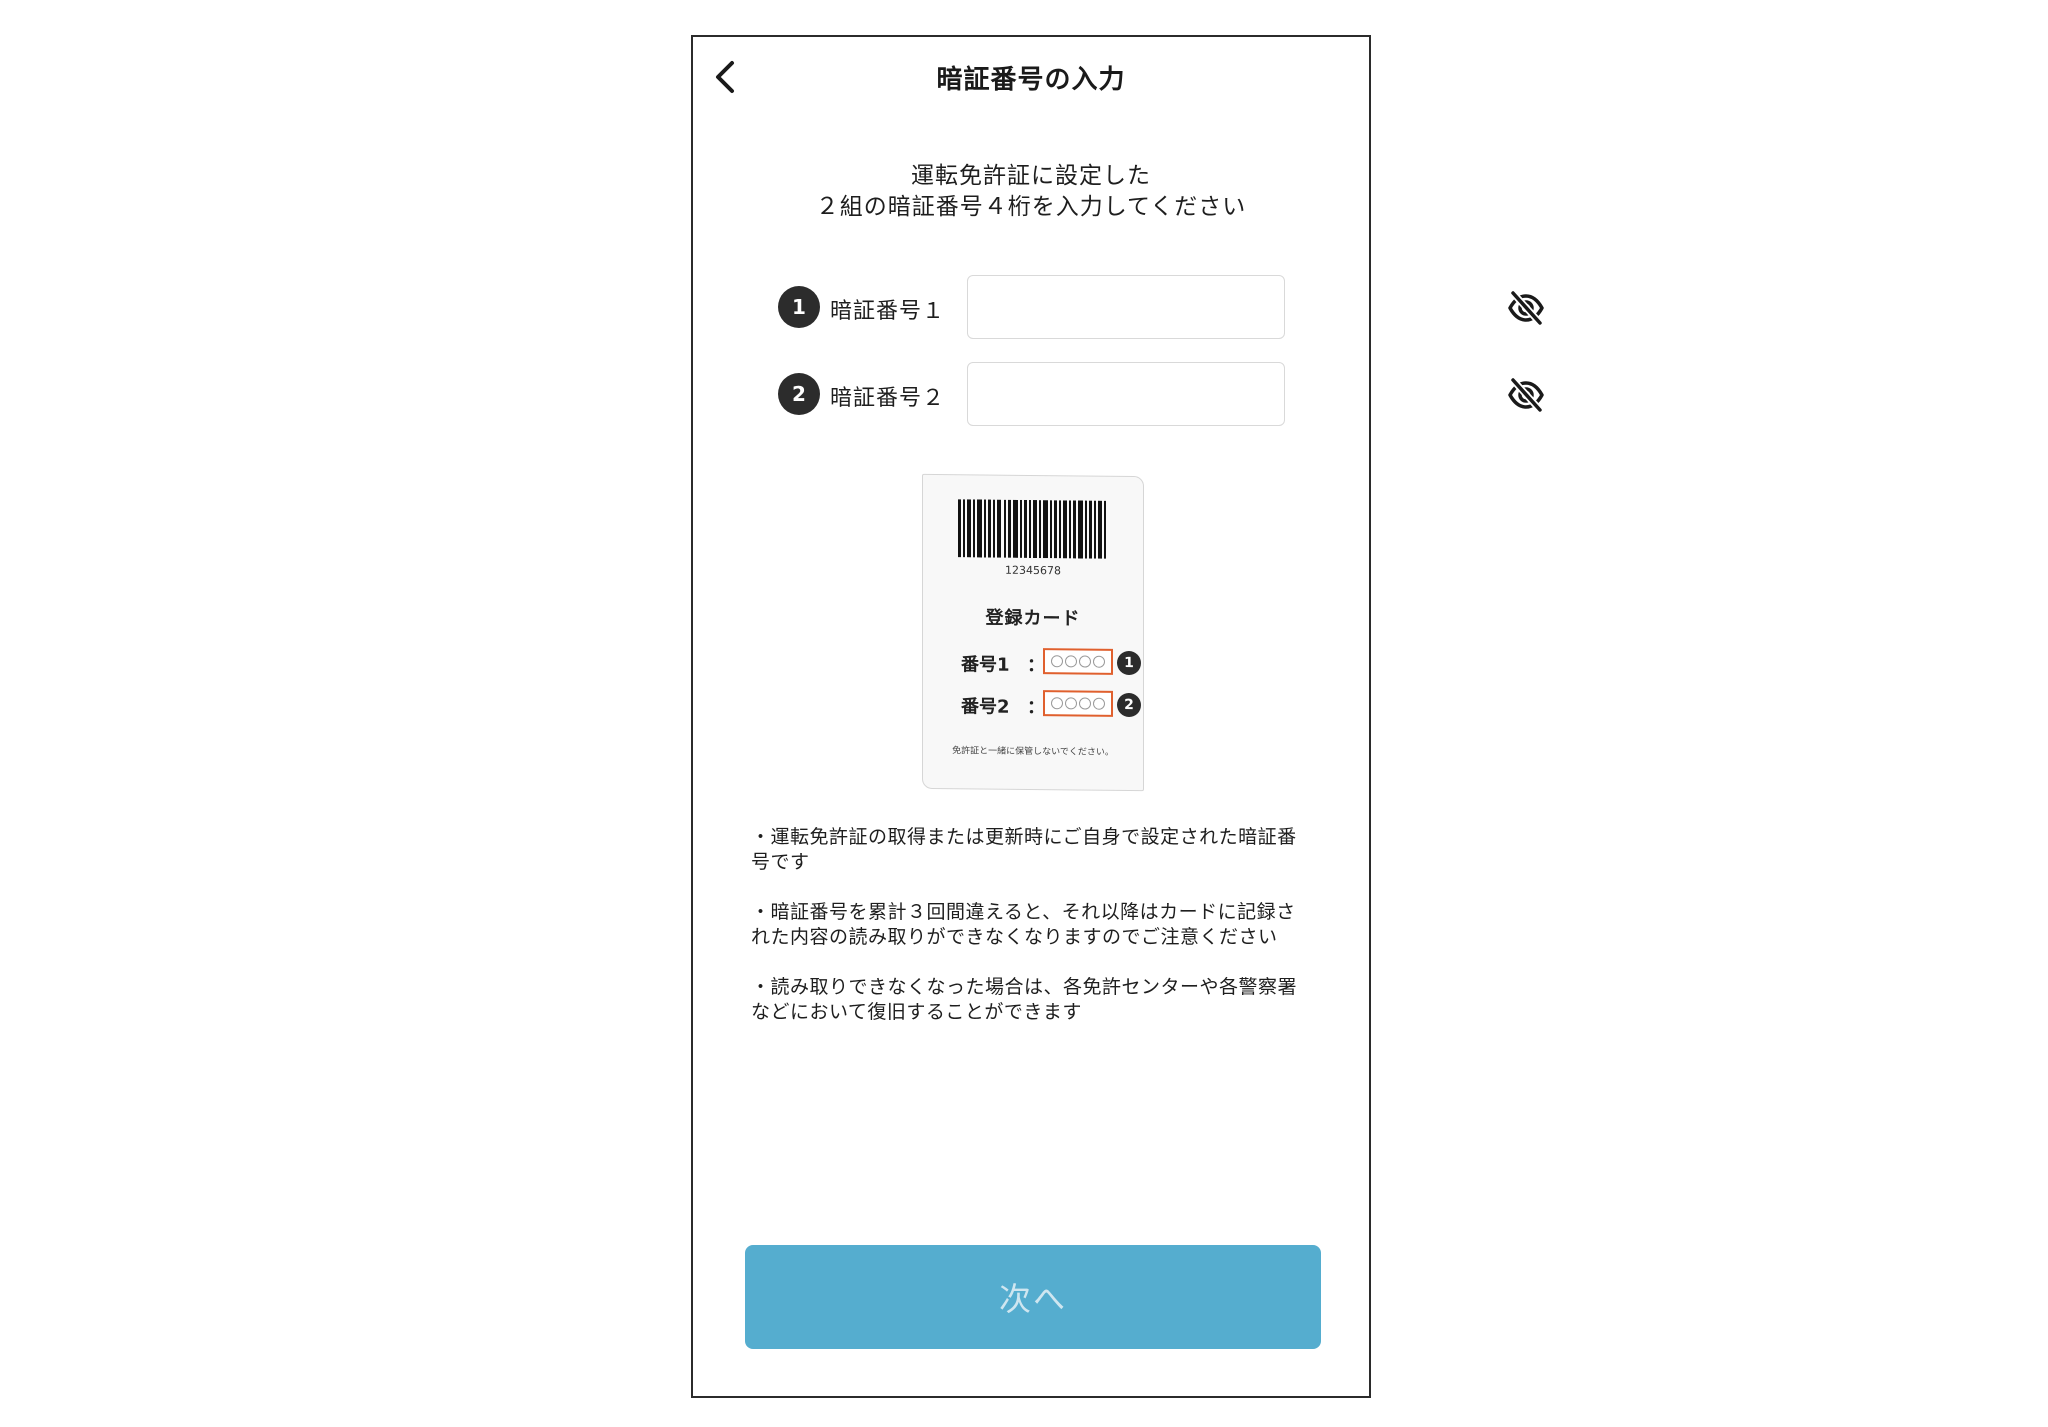 This screenshot has height=1427, width=2048. I want to click on instruction-text: 運転免許証に設定した ２組の暗証番号４桁を入力してください, so click(1031, 192).